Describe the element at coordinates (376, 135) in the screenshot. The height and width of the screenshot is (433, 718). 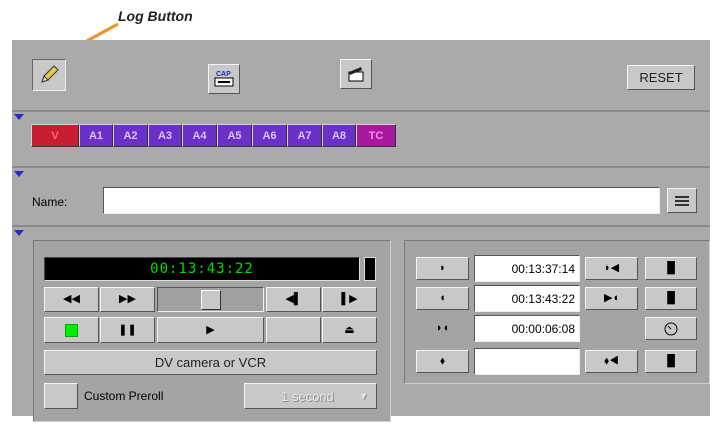
I see `track-tc-button: TC` at that location.